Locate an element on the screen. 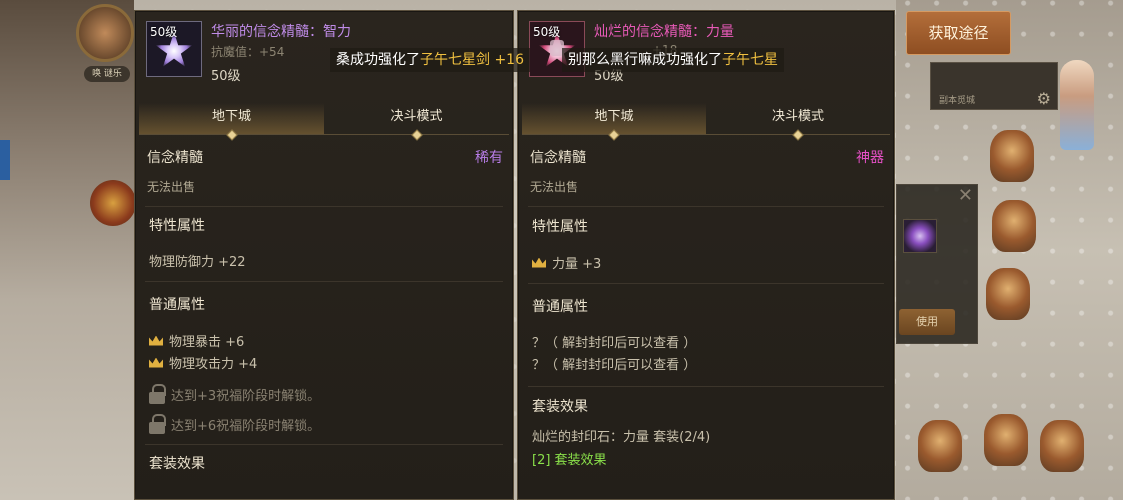 Image resolution: width=1123 pixels, height=500 pixels. normal-attr: 物理暴击 +6 is located at coordinates (196, 340).